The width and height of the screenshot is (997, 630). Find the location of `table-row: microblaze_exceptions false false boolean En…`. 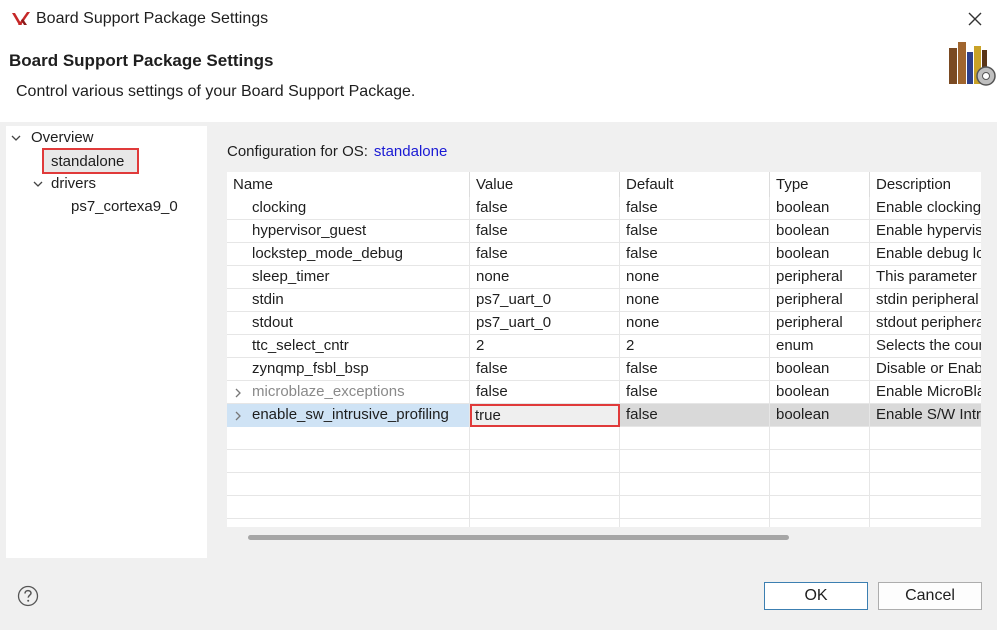

table-row: microblaze_exceptions false false boolean En… is located at coordinates (604, 392).